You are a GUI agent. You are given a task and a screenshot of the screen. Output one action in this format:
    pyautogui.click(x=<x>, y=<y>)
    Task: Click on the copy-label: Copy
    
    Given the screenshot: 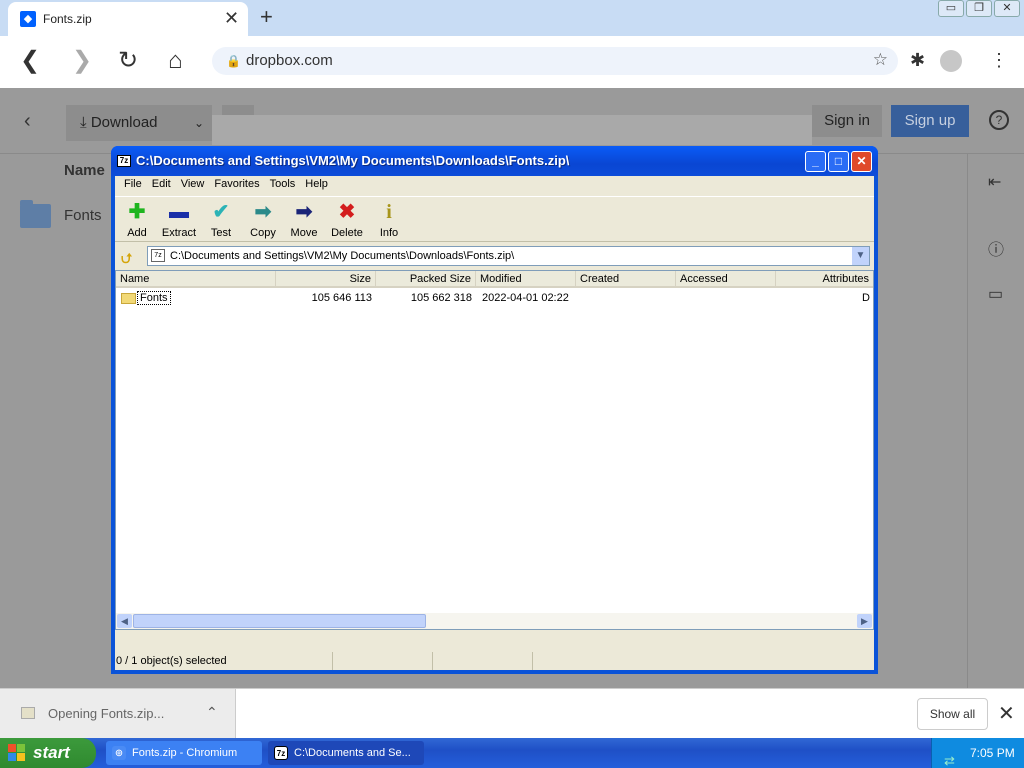 What is the action you would take?
    pyautogui.click(x=263, y=233)
    